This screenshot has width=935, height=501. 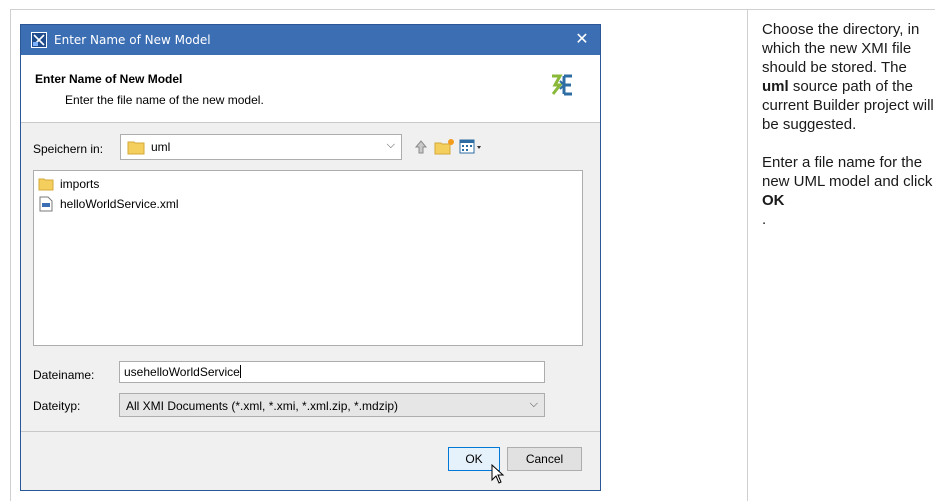 I want to click on text-caret, so click(x=240, y=371).